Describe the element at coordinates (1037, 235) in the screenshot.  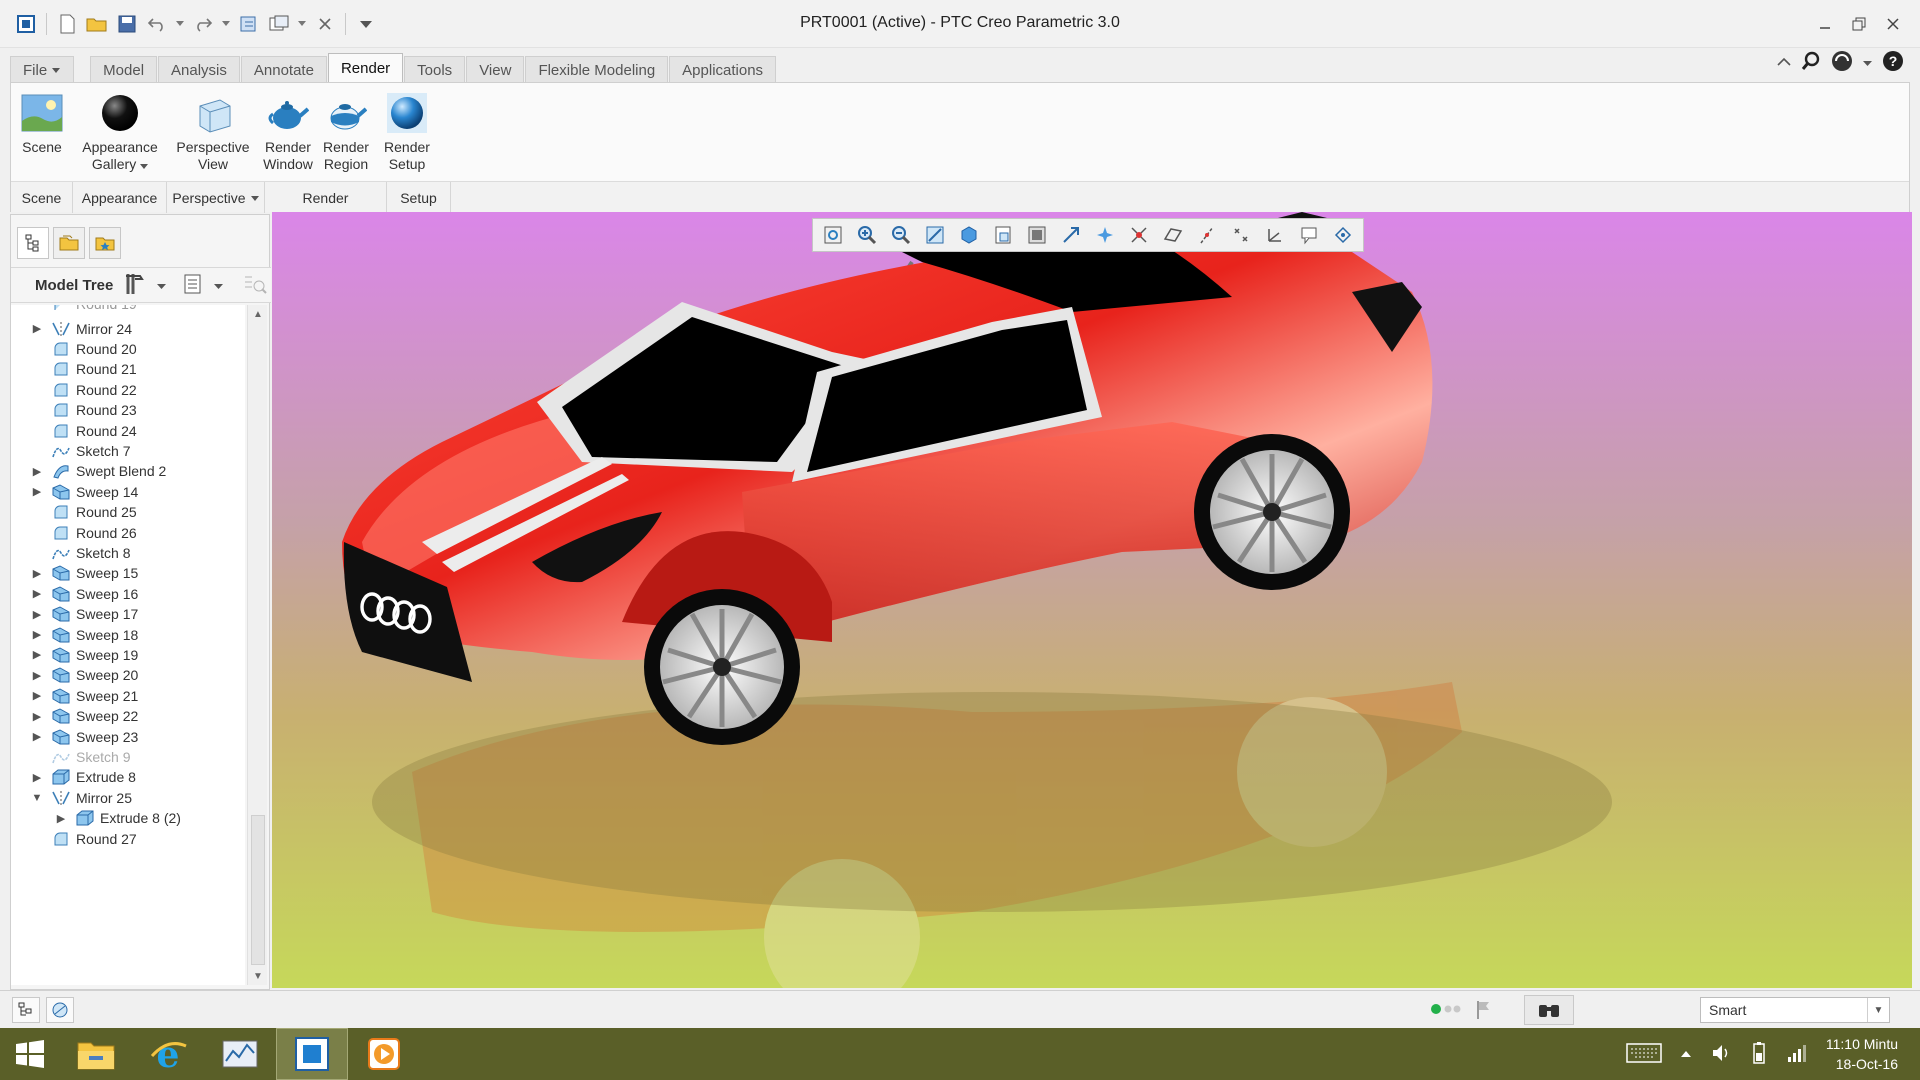
I see `view-manager-icon` at that location.